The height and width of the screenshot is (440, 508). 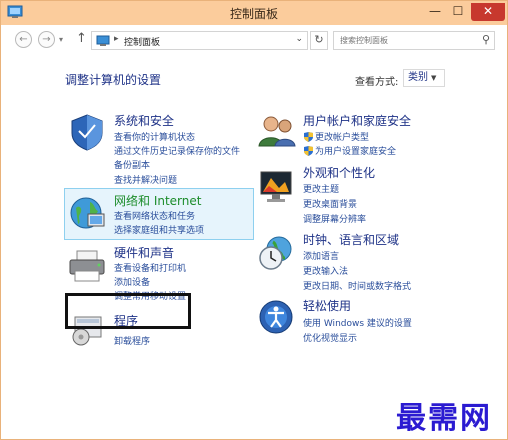 I want to click on link-desktop-background: 更改桌面背景, so click(x=330, y=203).